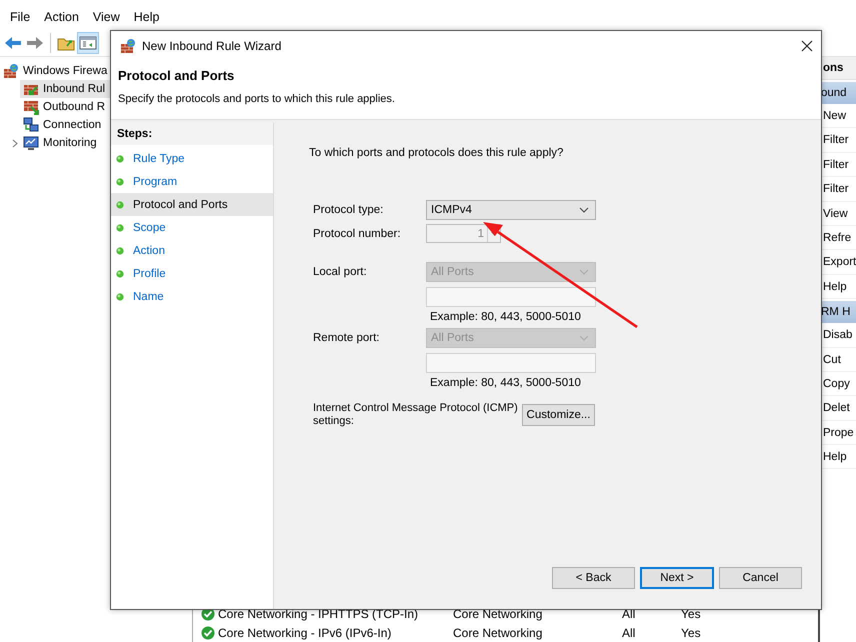 This screenshot has width=856, height=642. What do you see at coordinates (677, 578) in the screenshot?
I see `wizard-button: Next >` at bounding box center [677, 578].